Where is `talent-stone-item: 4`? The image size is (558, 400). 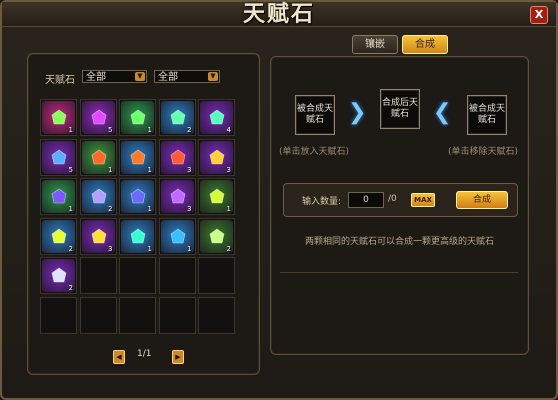 talent-stone-item: 4 is located at coordinates (216, 117).